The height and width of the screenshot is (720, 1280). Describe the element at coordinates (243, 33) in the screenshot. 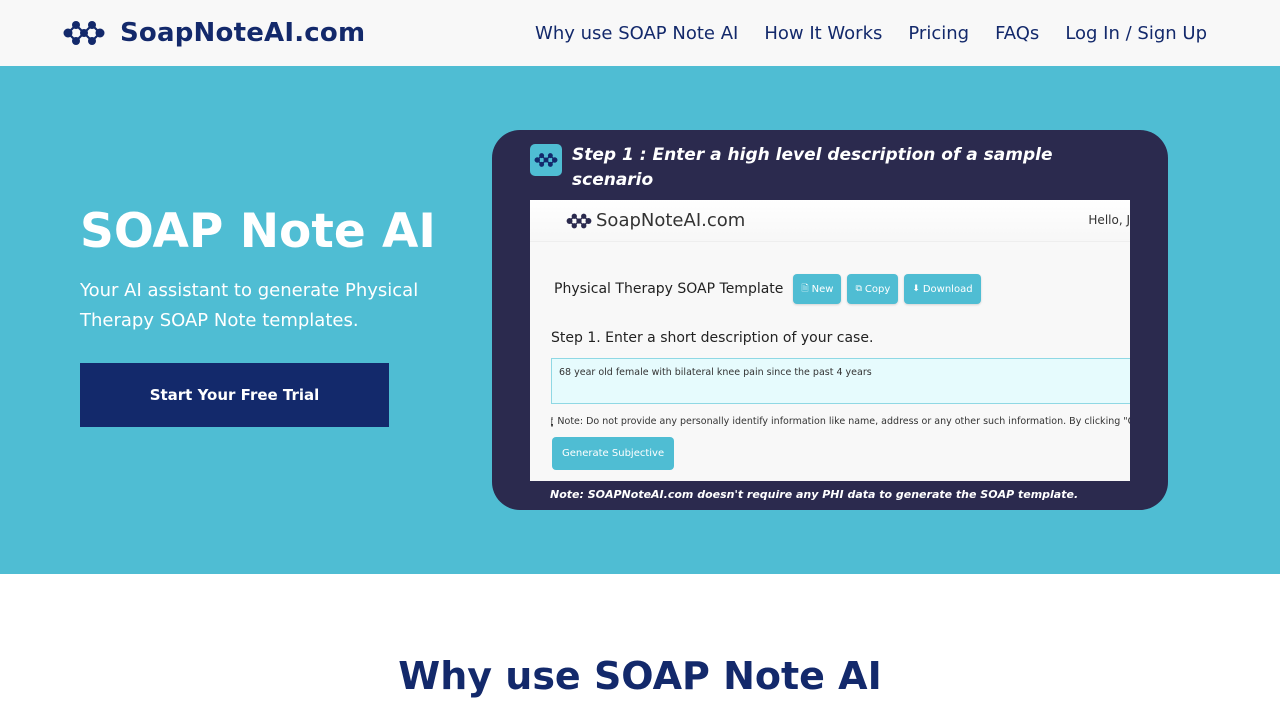

I see `brand-name: SoapNoteAI.com` at that location.